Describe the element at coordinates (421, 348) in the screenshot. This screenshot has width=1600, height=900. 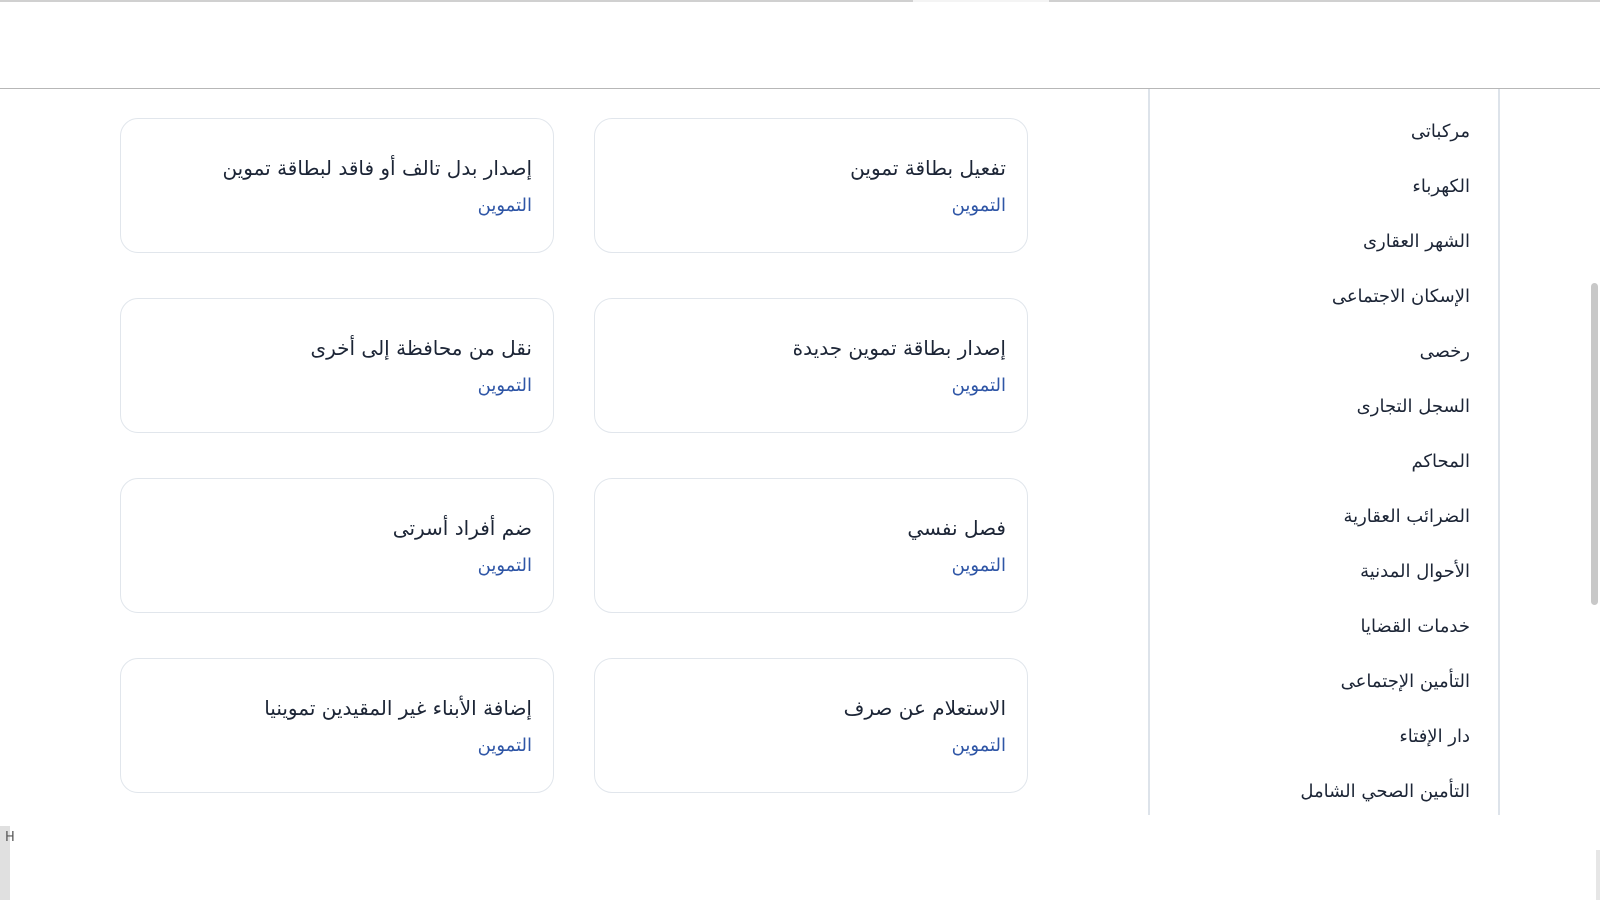
I see `service-card-title: نقل من محافظة إلى أخرى` at that location.